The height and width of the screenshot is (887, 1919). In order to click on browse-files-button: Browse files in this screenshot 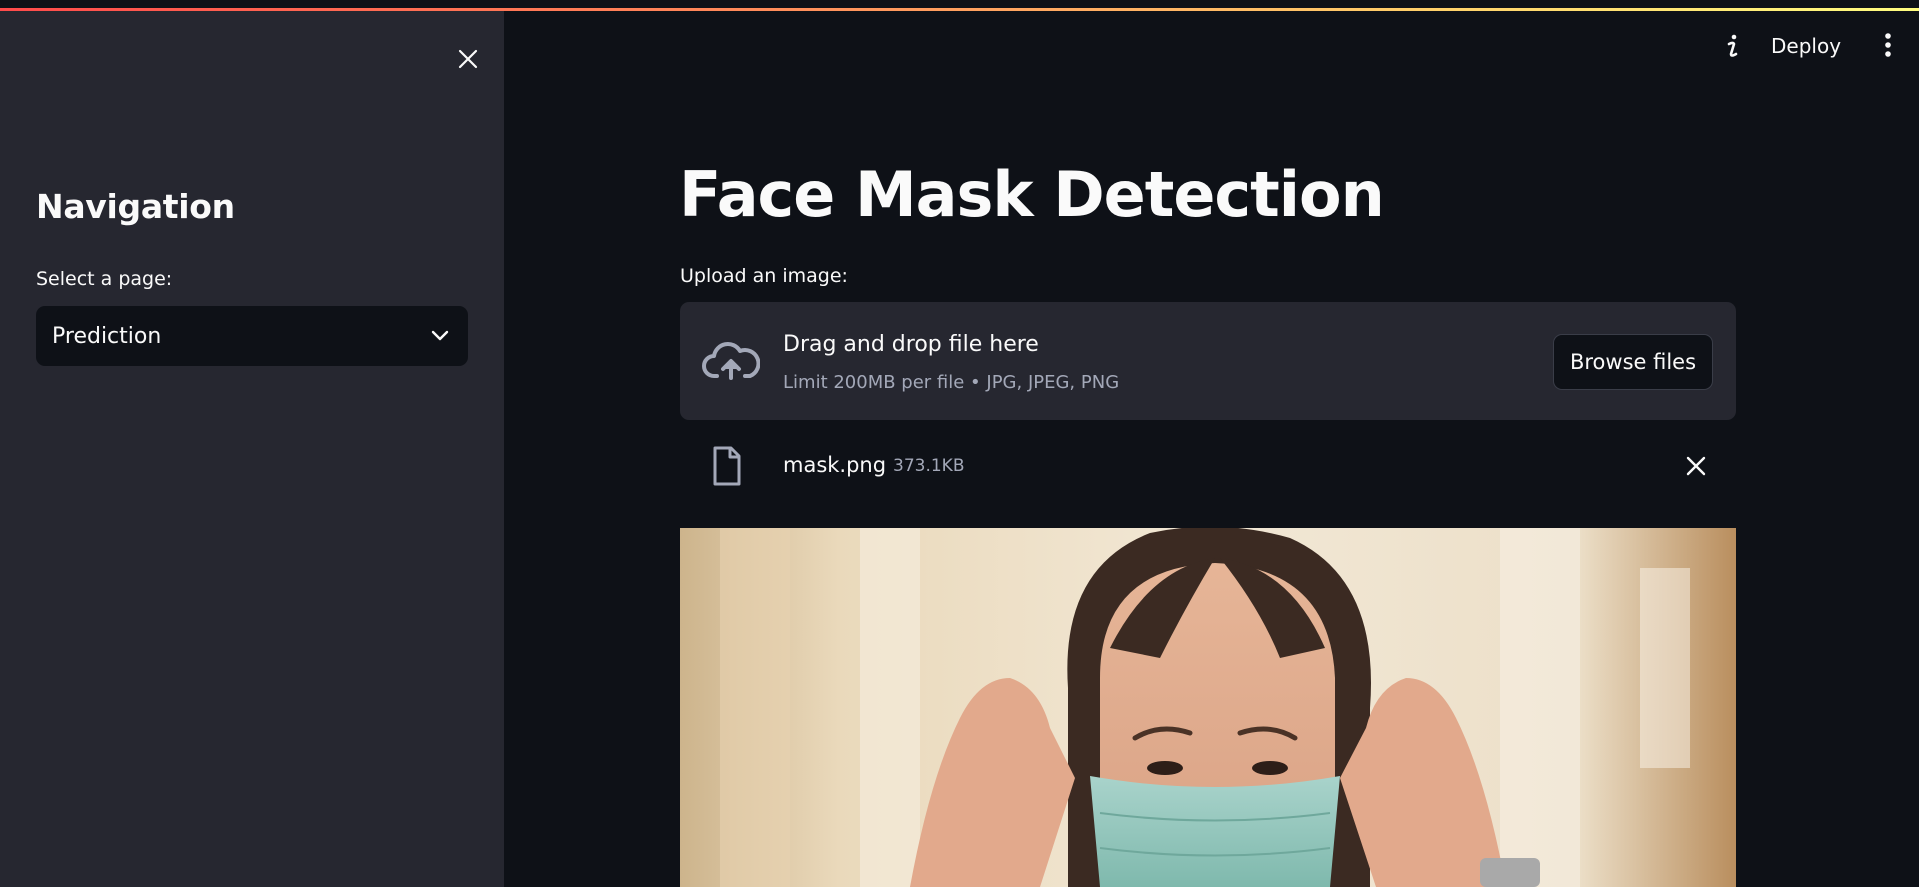, I will do `click(1633, 362)`.